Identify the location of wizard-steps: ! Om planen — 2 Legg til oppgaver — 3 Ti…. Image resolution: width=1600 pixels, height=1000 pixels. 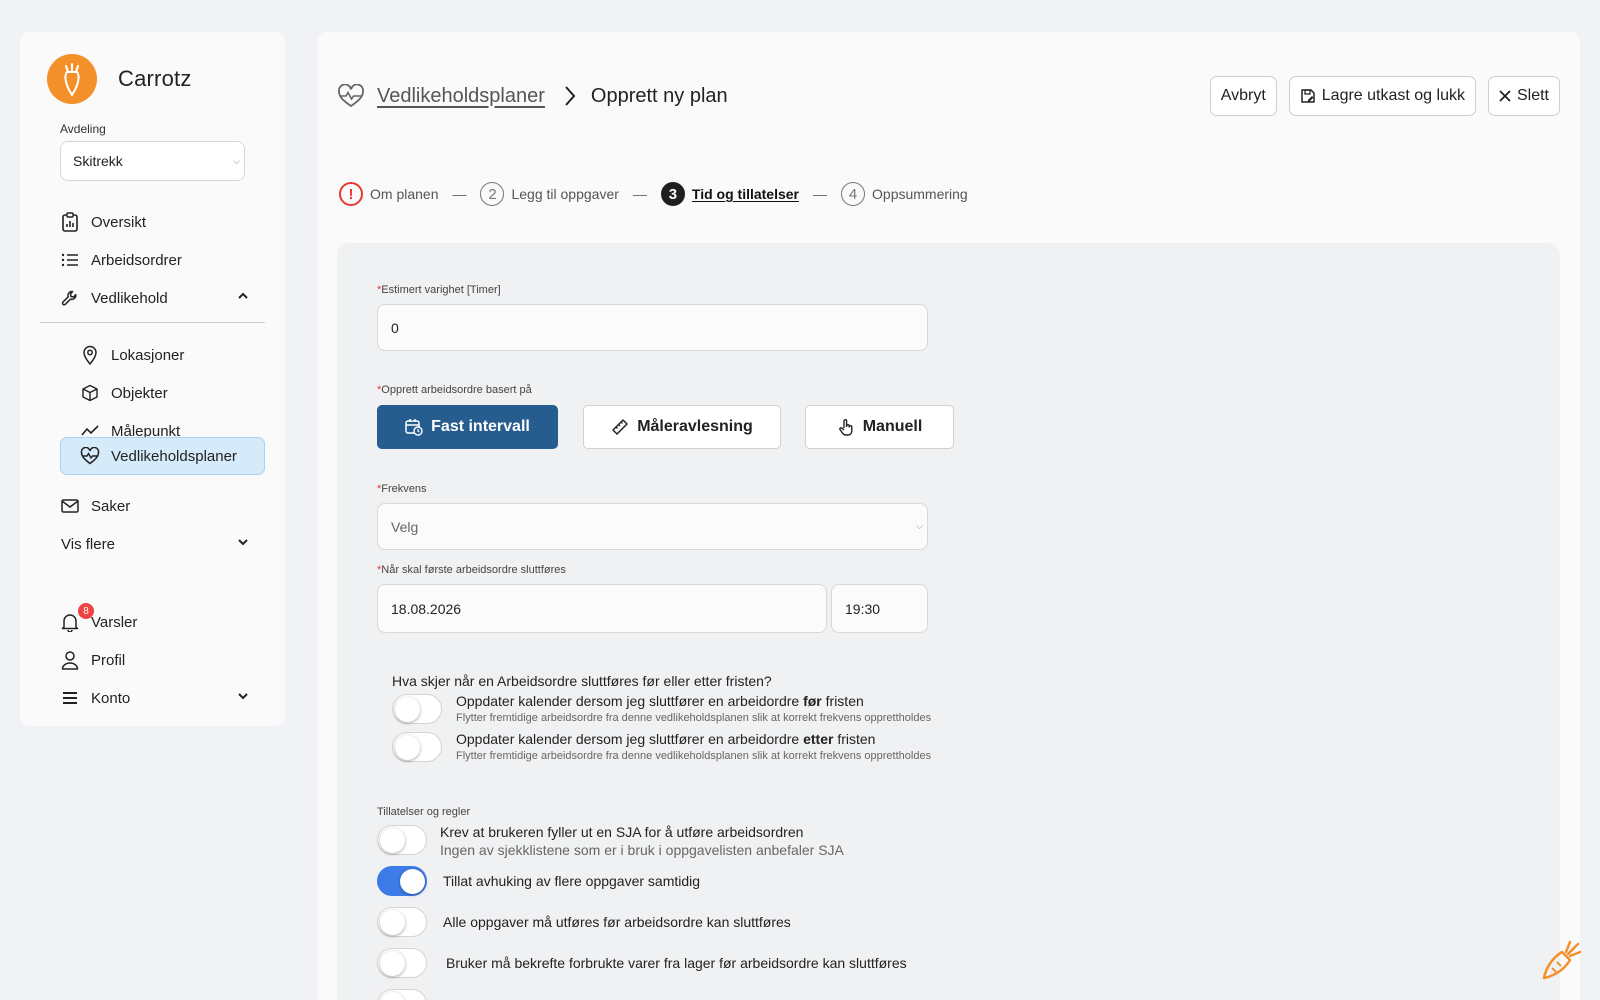
(653, 194).